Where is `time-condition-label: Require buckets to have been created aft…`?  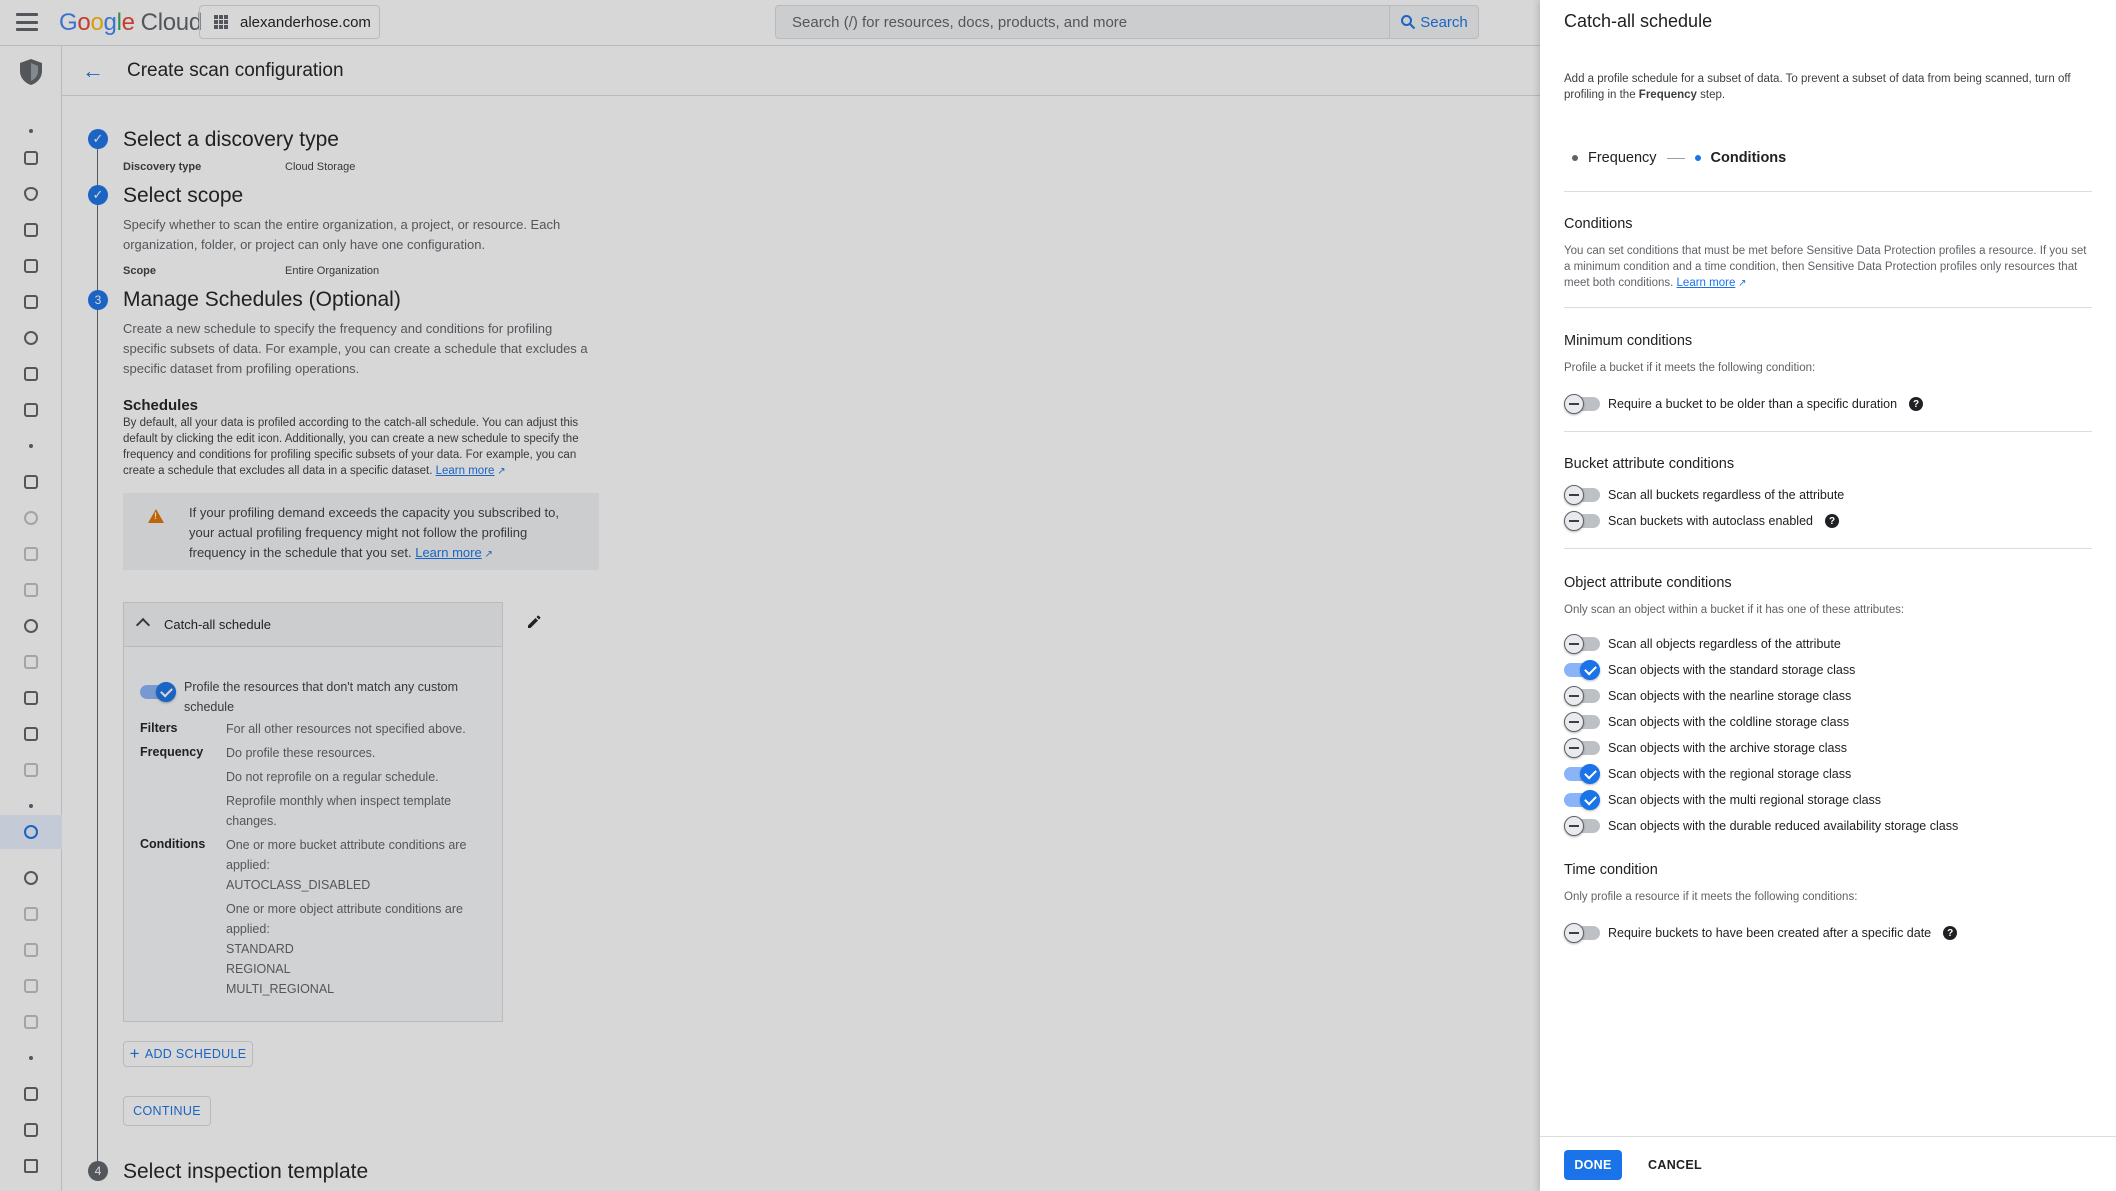 time-condition-label: Require buckets to have been created aft… is located at coordinates (1770, 933).